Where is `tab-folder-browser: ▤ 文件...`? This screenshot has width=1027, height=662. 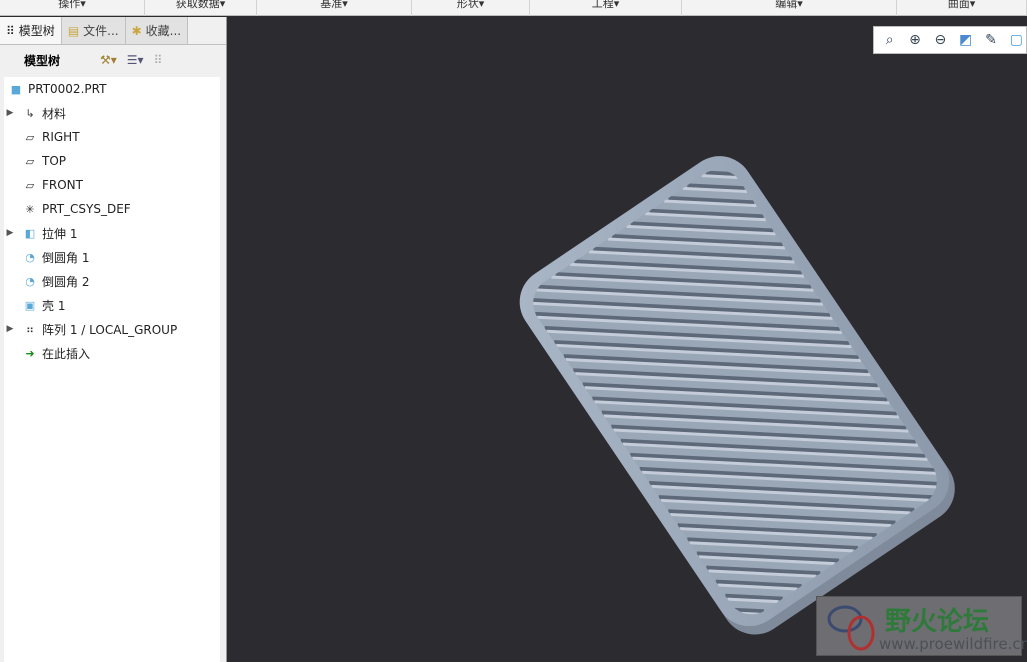 tab-folder-browser: ▤ 文件... is located at coordinates (93, 30).